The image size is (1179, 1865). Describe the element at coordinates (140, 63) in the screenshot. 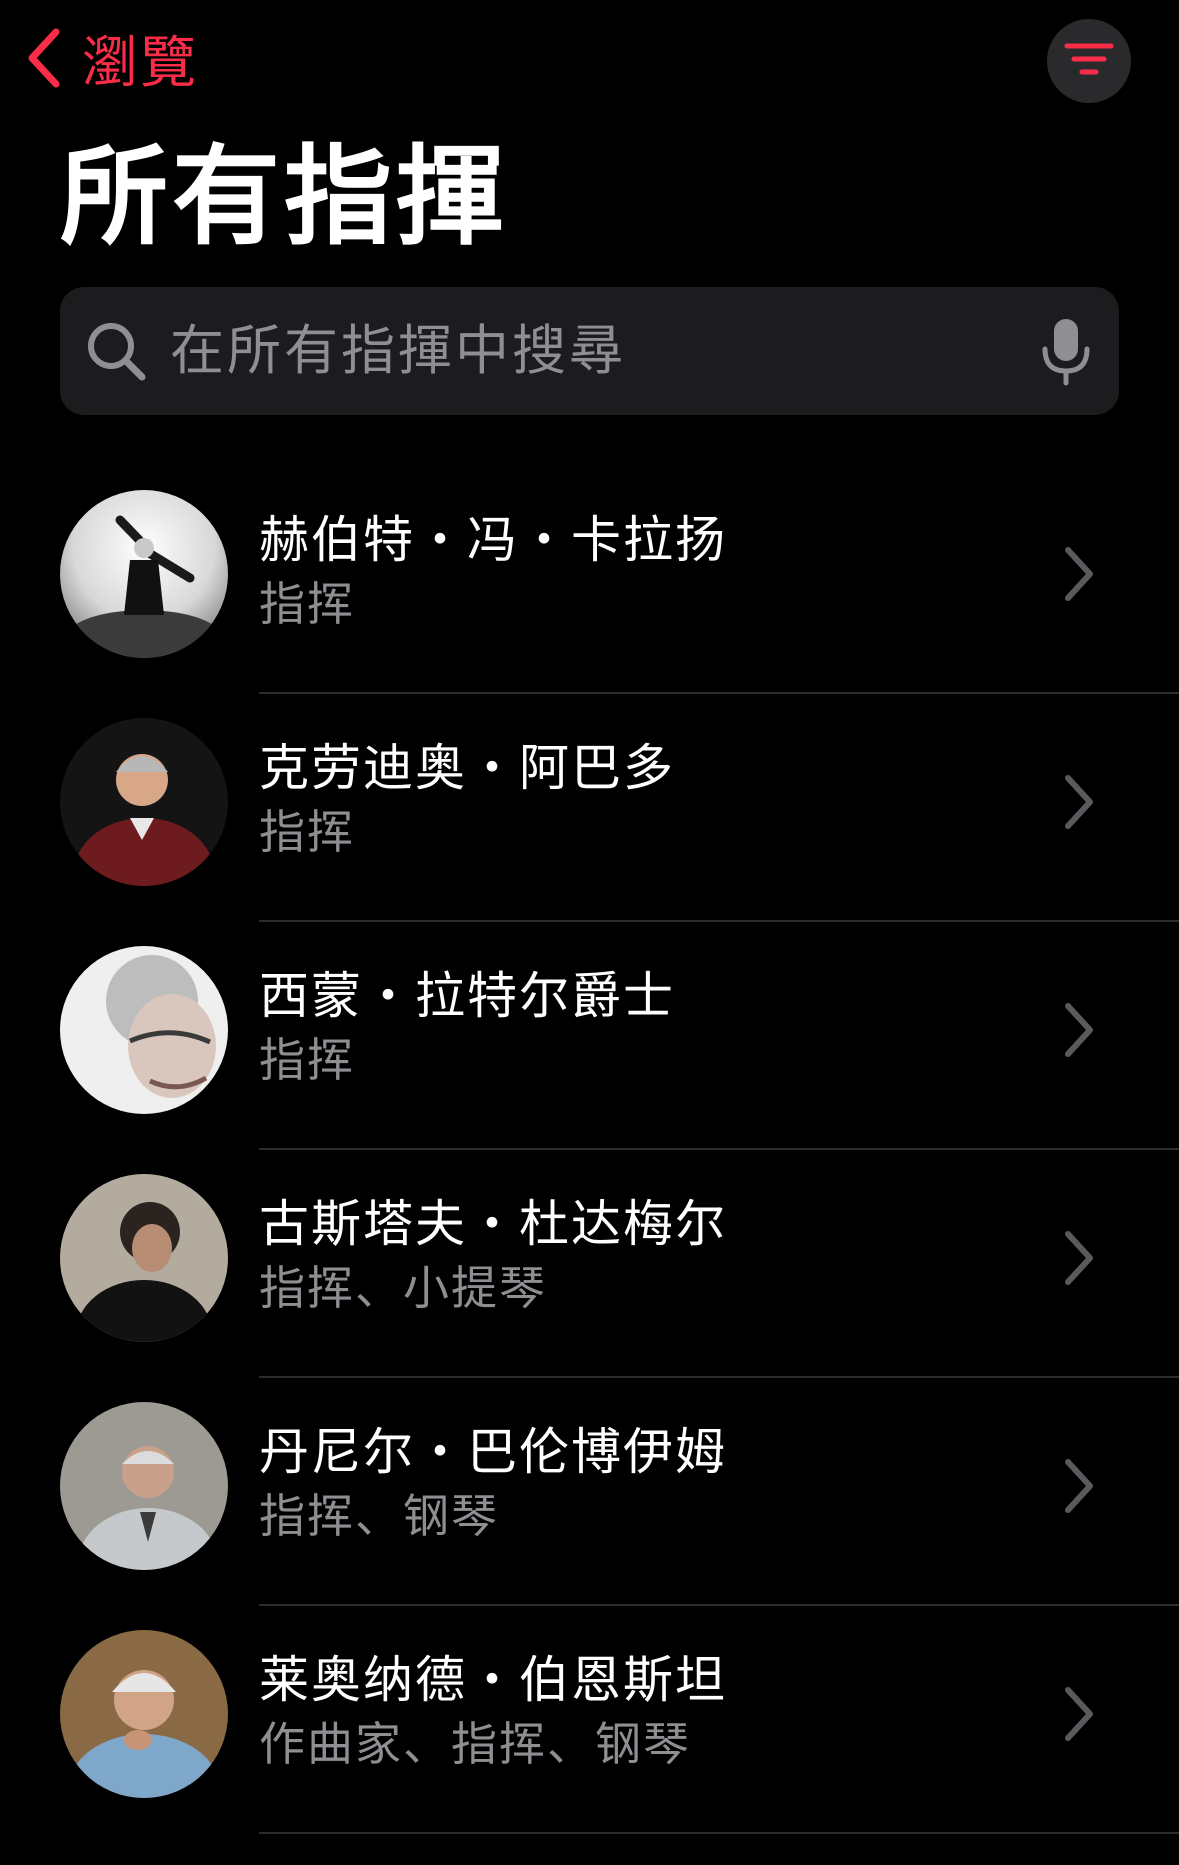

I see `back-label: 瀏覽` at that location.